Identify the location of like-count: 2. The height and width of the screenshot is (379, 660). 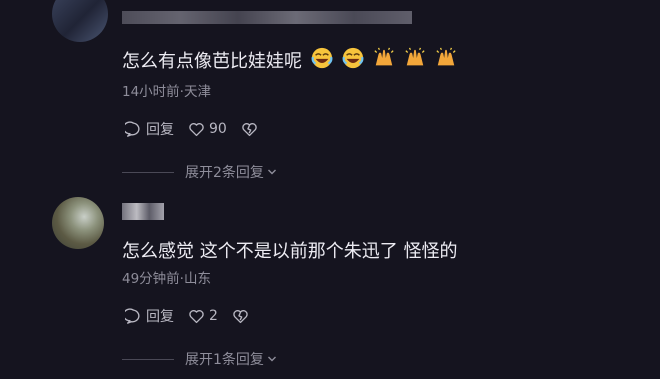
(213, 316).